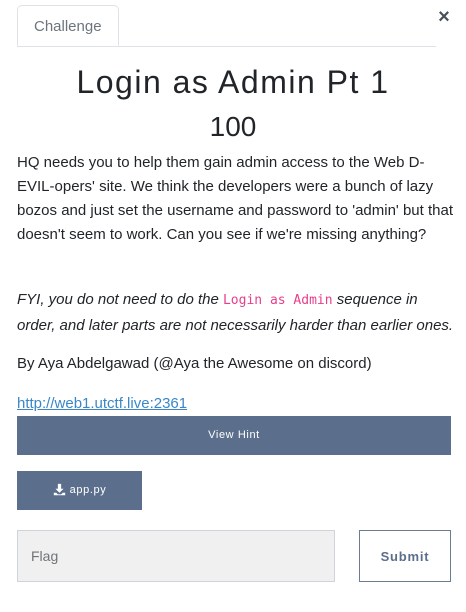 The width and height of the screenshot is (466, 612). I want to click on modal-tabs: Challenge, so click(226, 23).